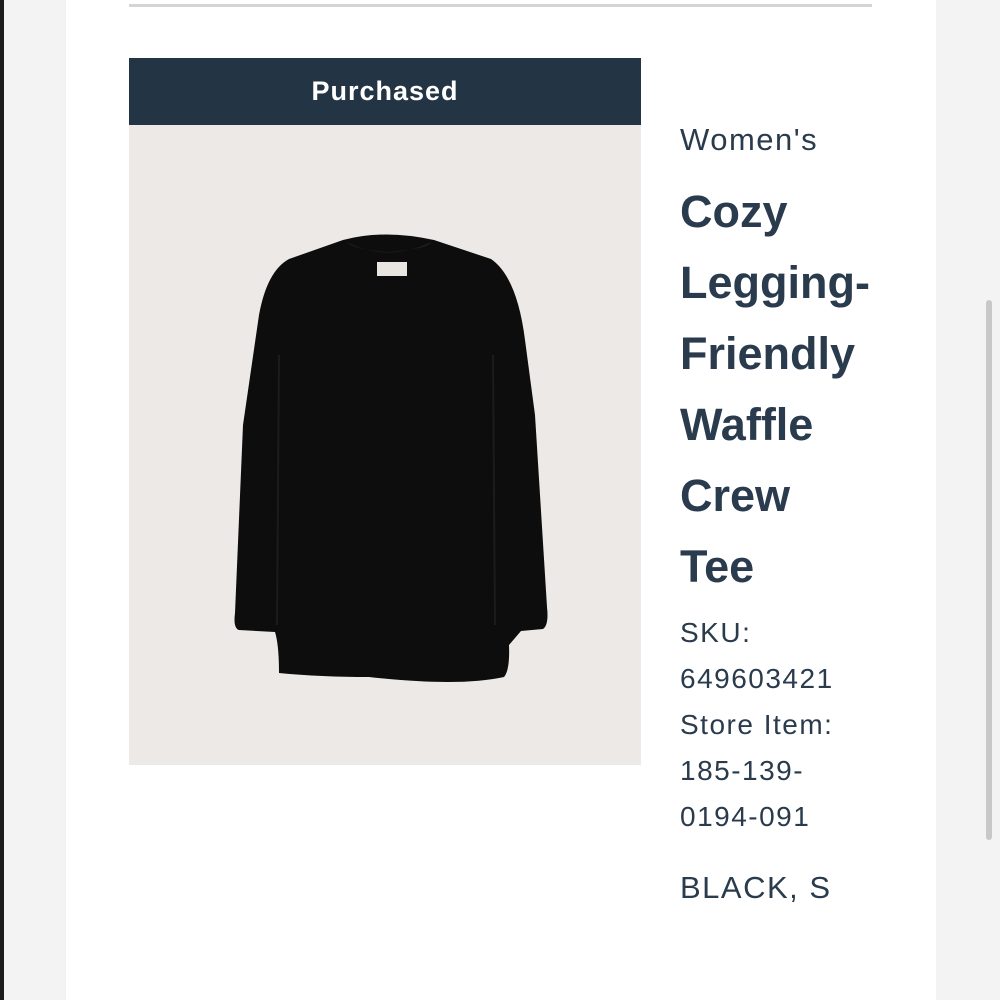 This screenshot has height=1000, width=1000. Describe the element at coordinates (716, 632) in the screenshot. I see `sku-label: SKU:` at that location.